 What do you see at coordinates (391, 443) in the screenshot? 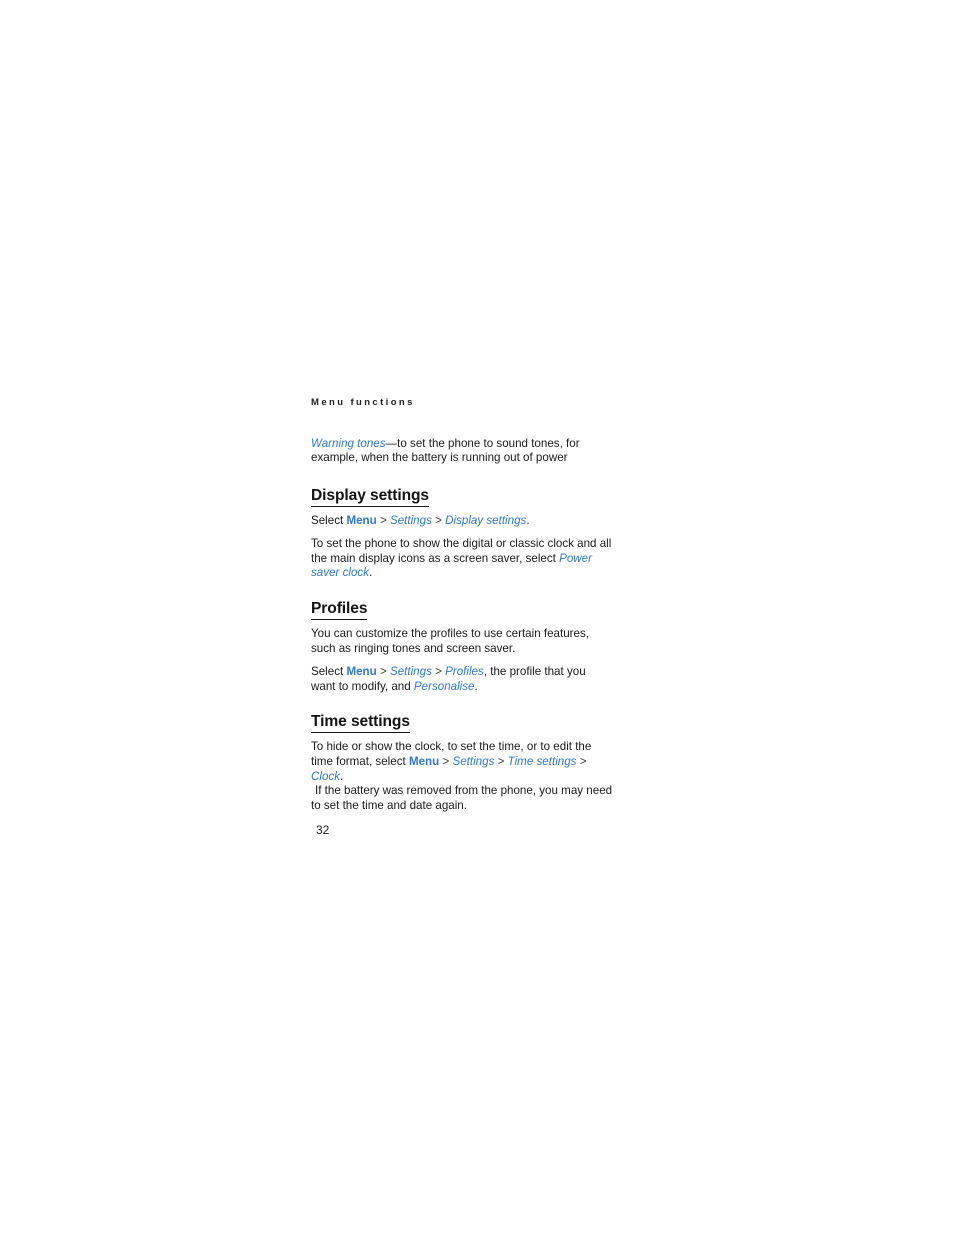
I see `intro-dash: —` at bounding box center [391, 443].